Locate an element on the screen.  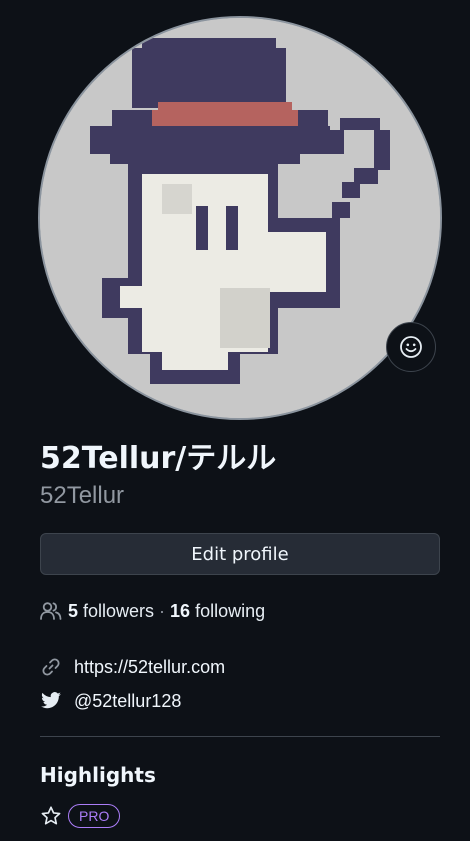
following-count: 16 is located at coordinates (180, 610).